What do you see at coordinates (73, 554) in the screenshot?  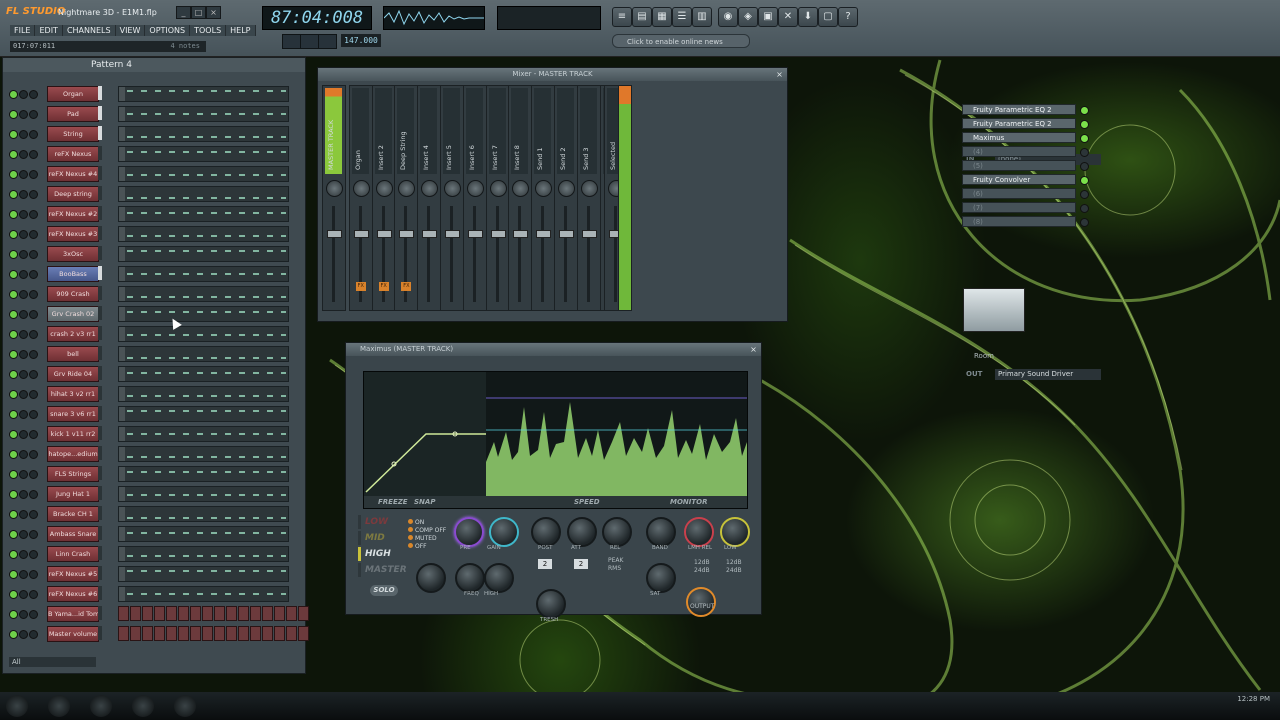 I see `channel-button: Linn Crash` at bounding box center [73, 554].